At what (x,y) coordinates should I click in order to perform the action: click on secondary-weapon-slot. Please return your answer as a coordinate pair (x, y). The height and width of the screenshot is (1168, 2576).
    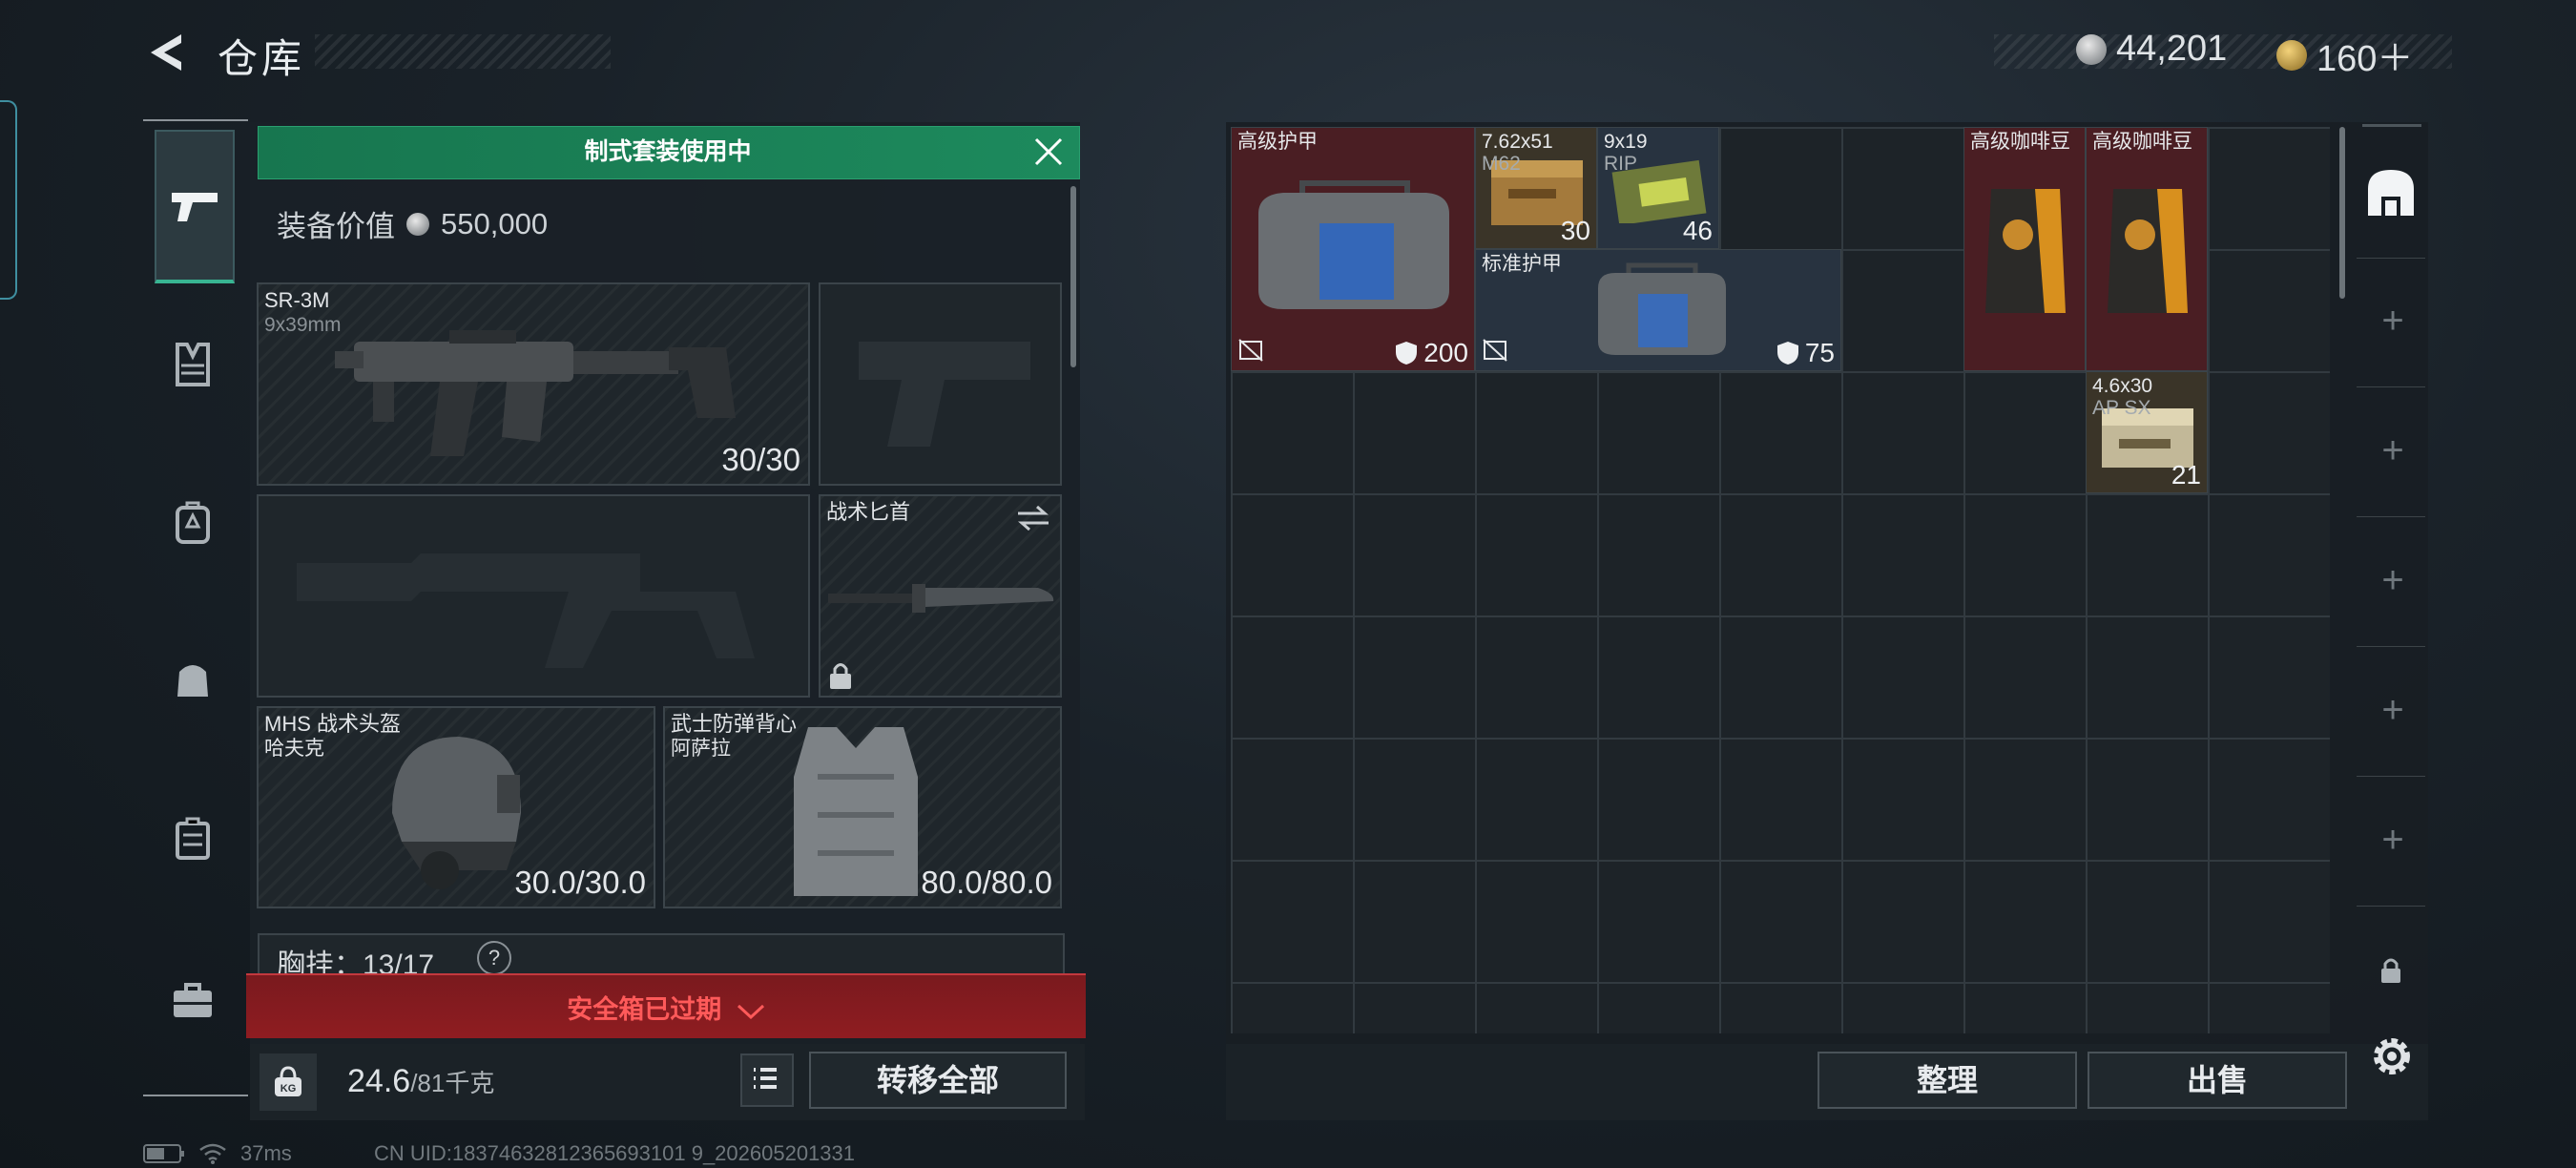
    Looking at the image, I should click on (533, 596).